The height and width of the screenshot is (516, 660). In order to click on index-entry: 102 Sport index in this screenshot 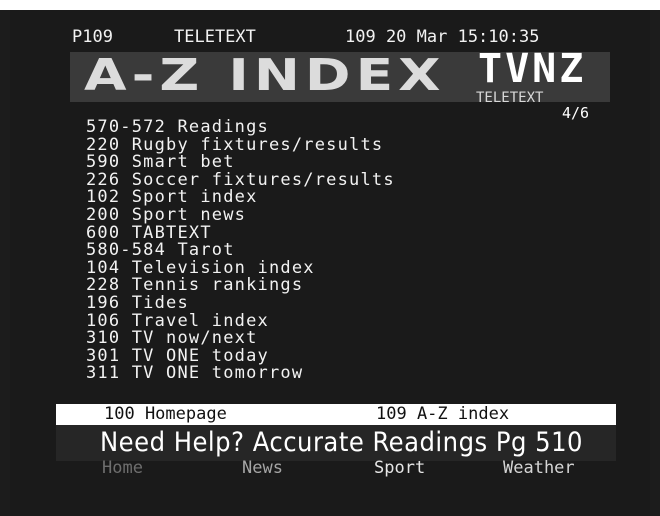, I will do `click(172, 197)`.